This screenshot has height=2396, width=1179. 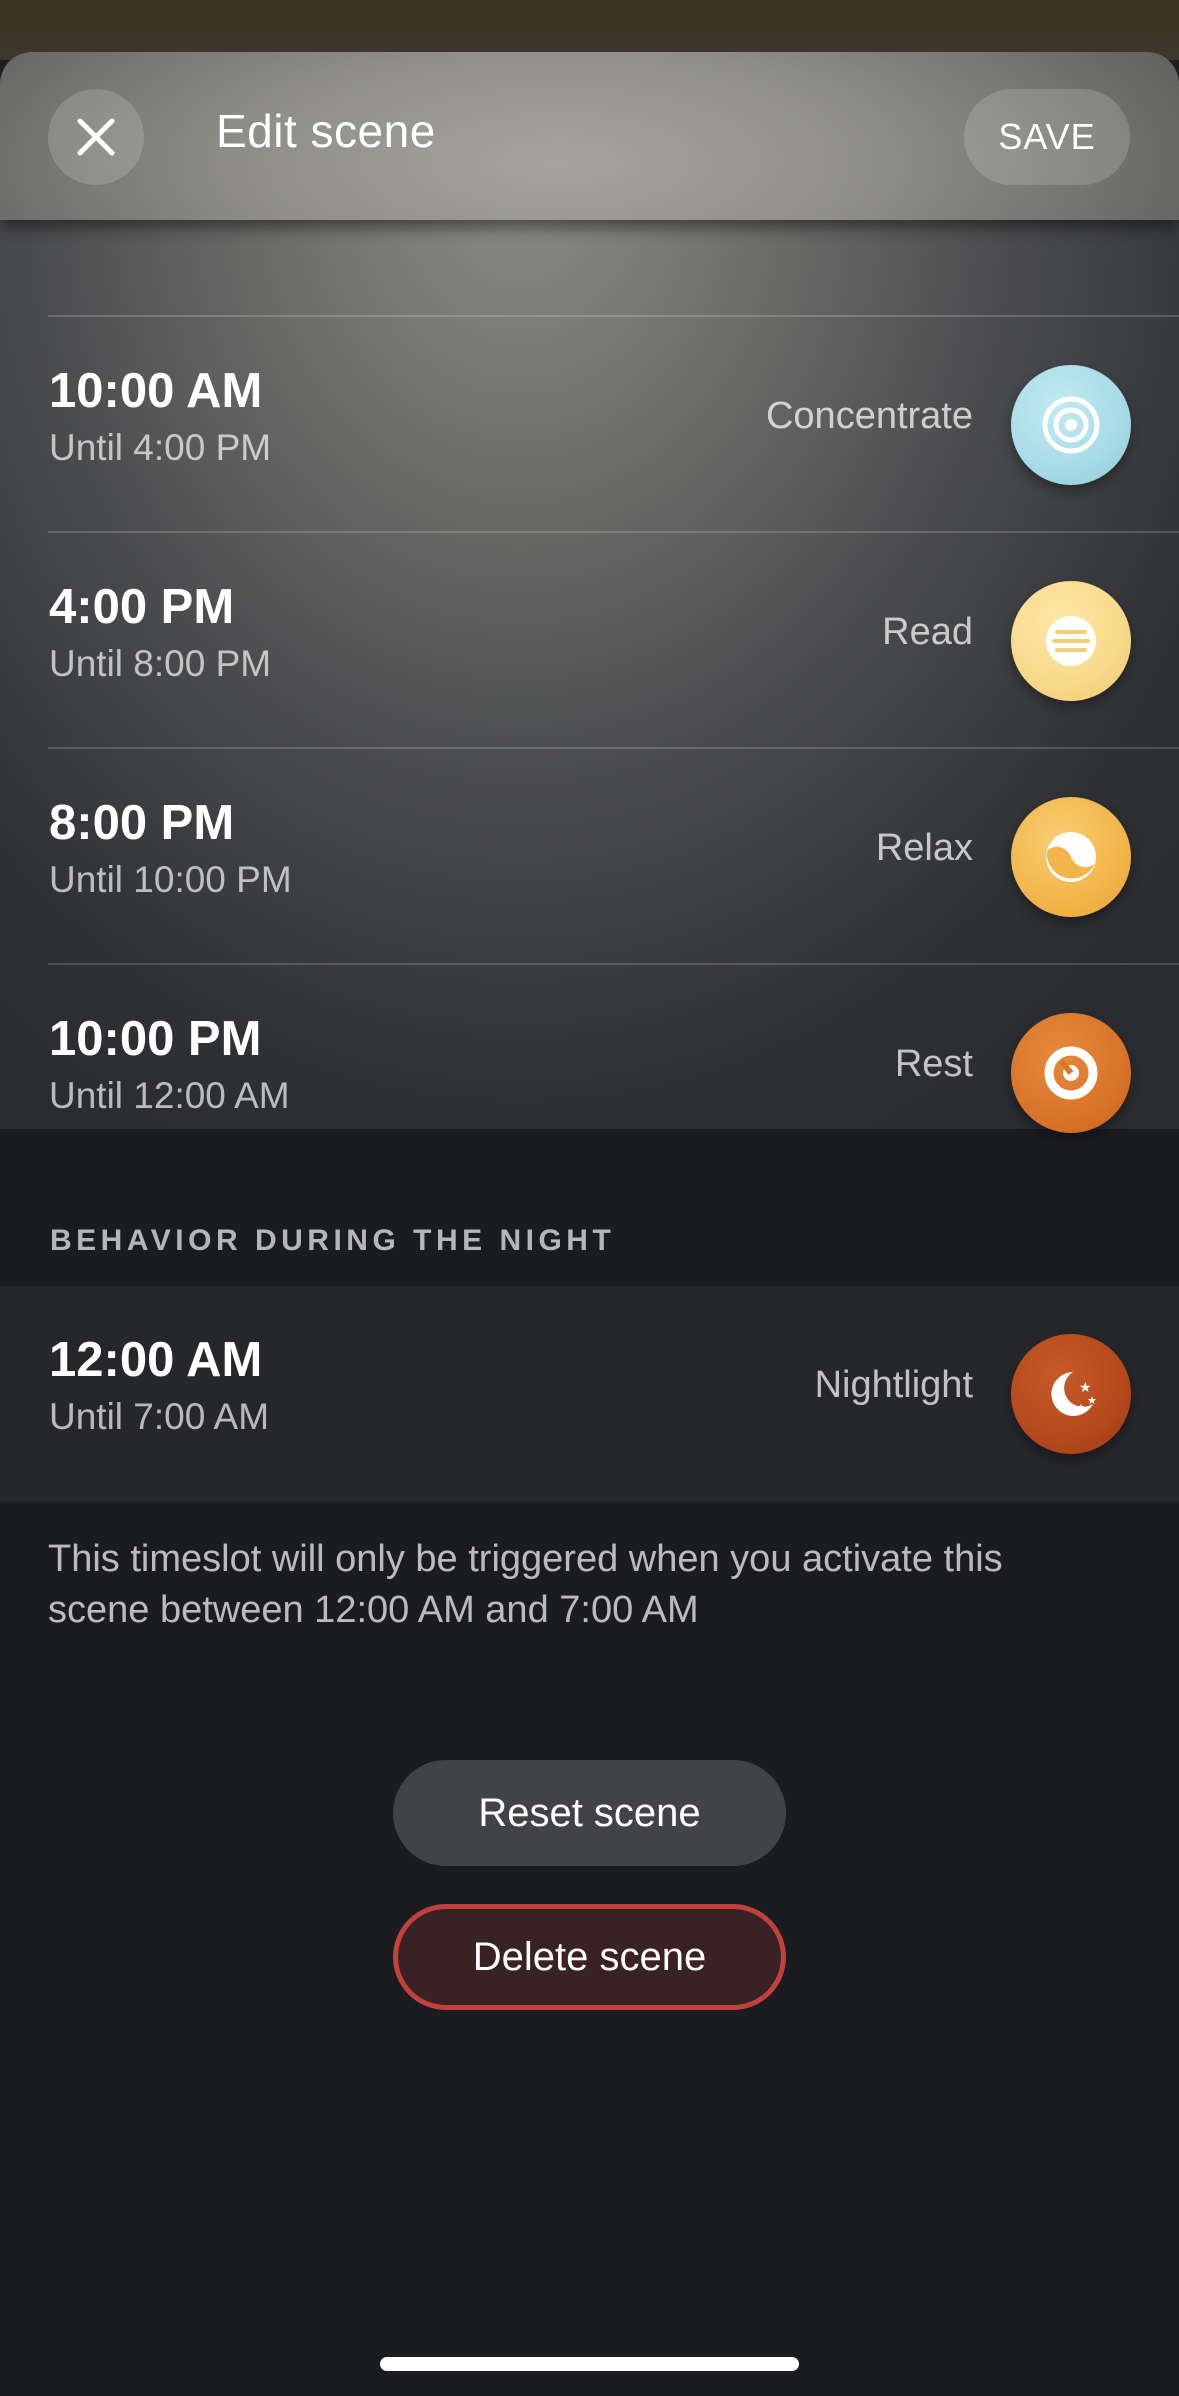 What do you see at coordinates (589, 1813) in the screenshot?
I see `reset-scene-button: Reset scene` at bounding box center [589, 1813].